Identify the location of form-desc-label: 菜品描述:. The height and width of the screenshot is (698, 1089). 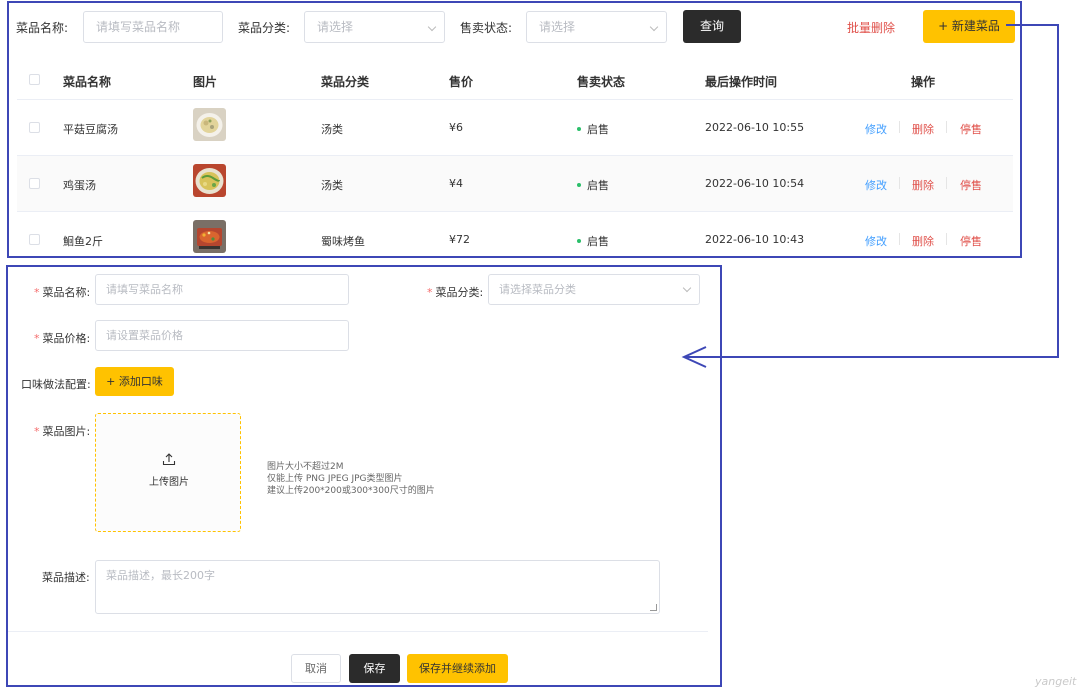
(66, 577).